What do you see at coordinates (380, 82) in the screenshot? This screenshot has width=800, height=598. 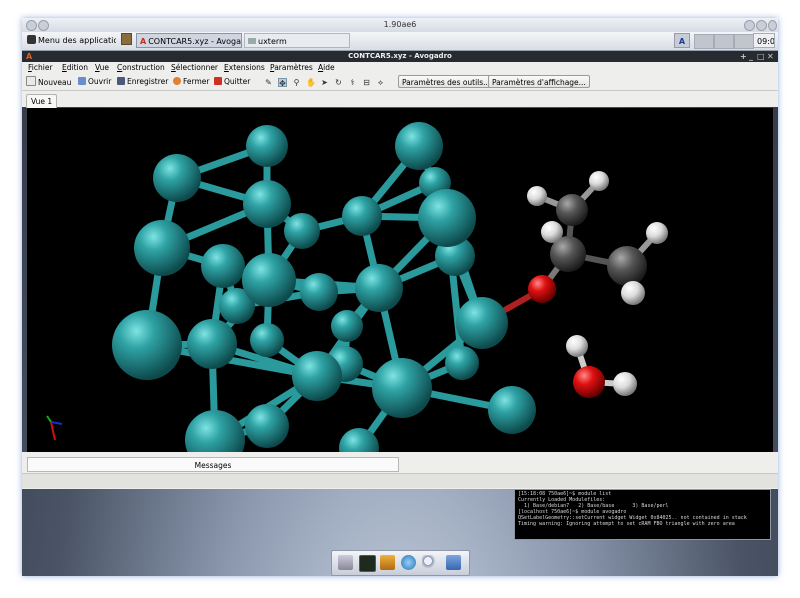 I see `align-tool-icon: ⟡` at bounding box center [380, 82].